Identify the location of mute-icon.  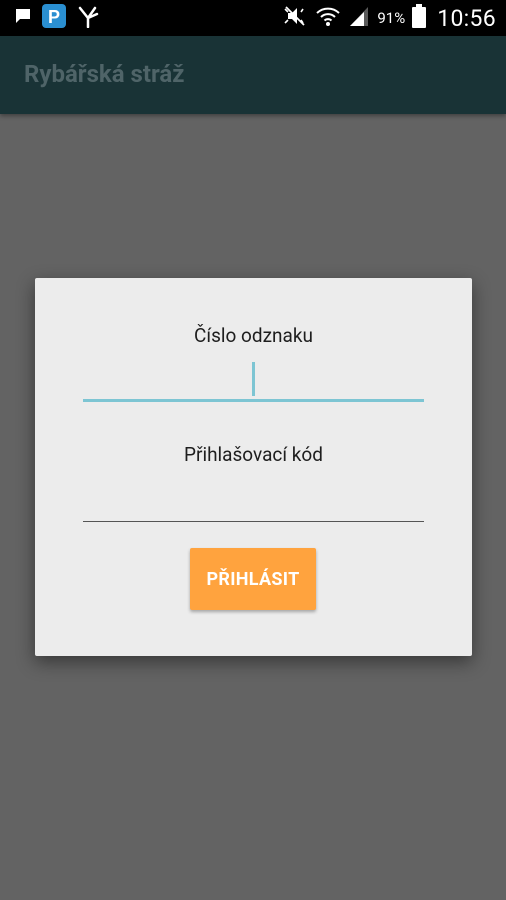
(295, 18).